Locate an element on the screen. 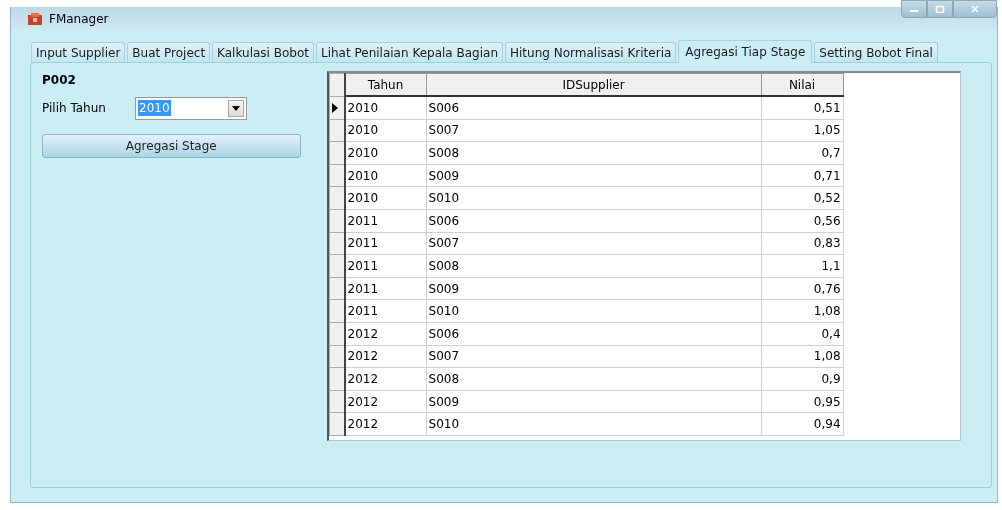 This screenshot has height=510, width=1002. table-cell: 0,95 is located at coordinates (802, 401).